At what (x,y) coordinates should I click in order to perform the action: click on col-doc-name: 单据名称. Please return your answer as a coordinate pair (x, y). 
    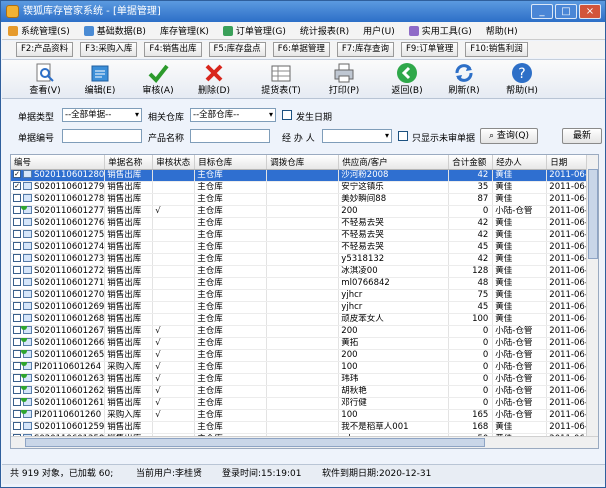
    Looking at the image, I should click on (129, 162).